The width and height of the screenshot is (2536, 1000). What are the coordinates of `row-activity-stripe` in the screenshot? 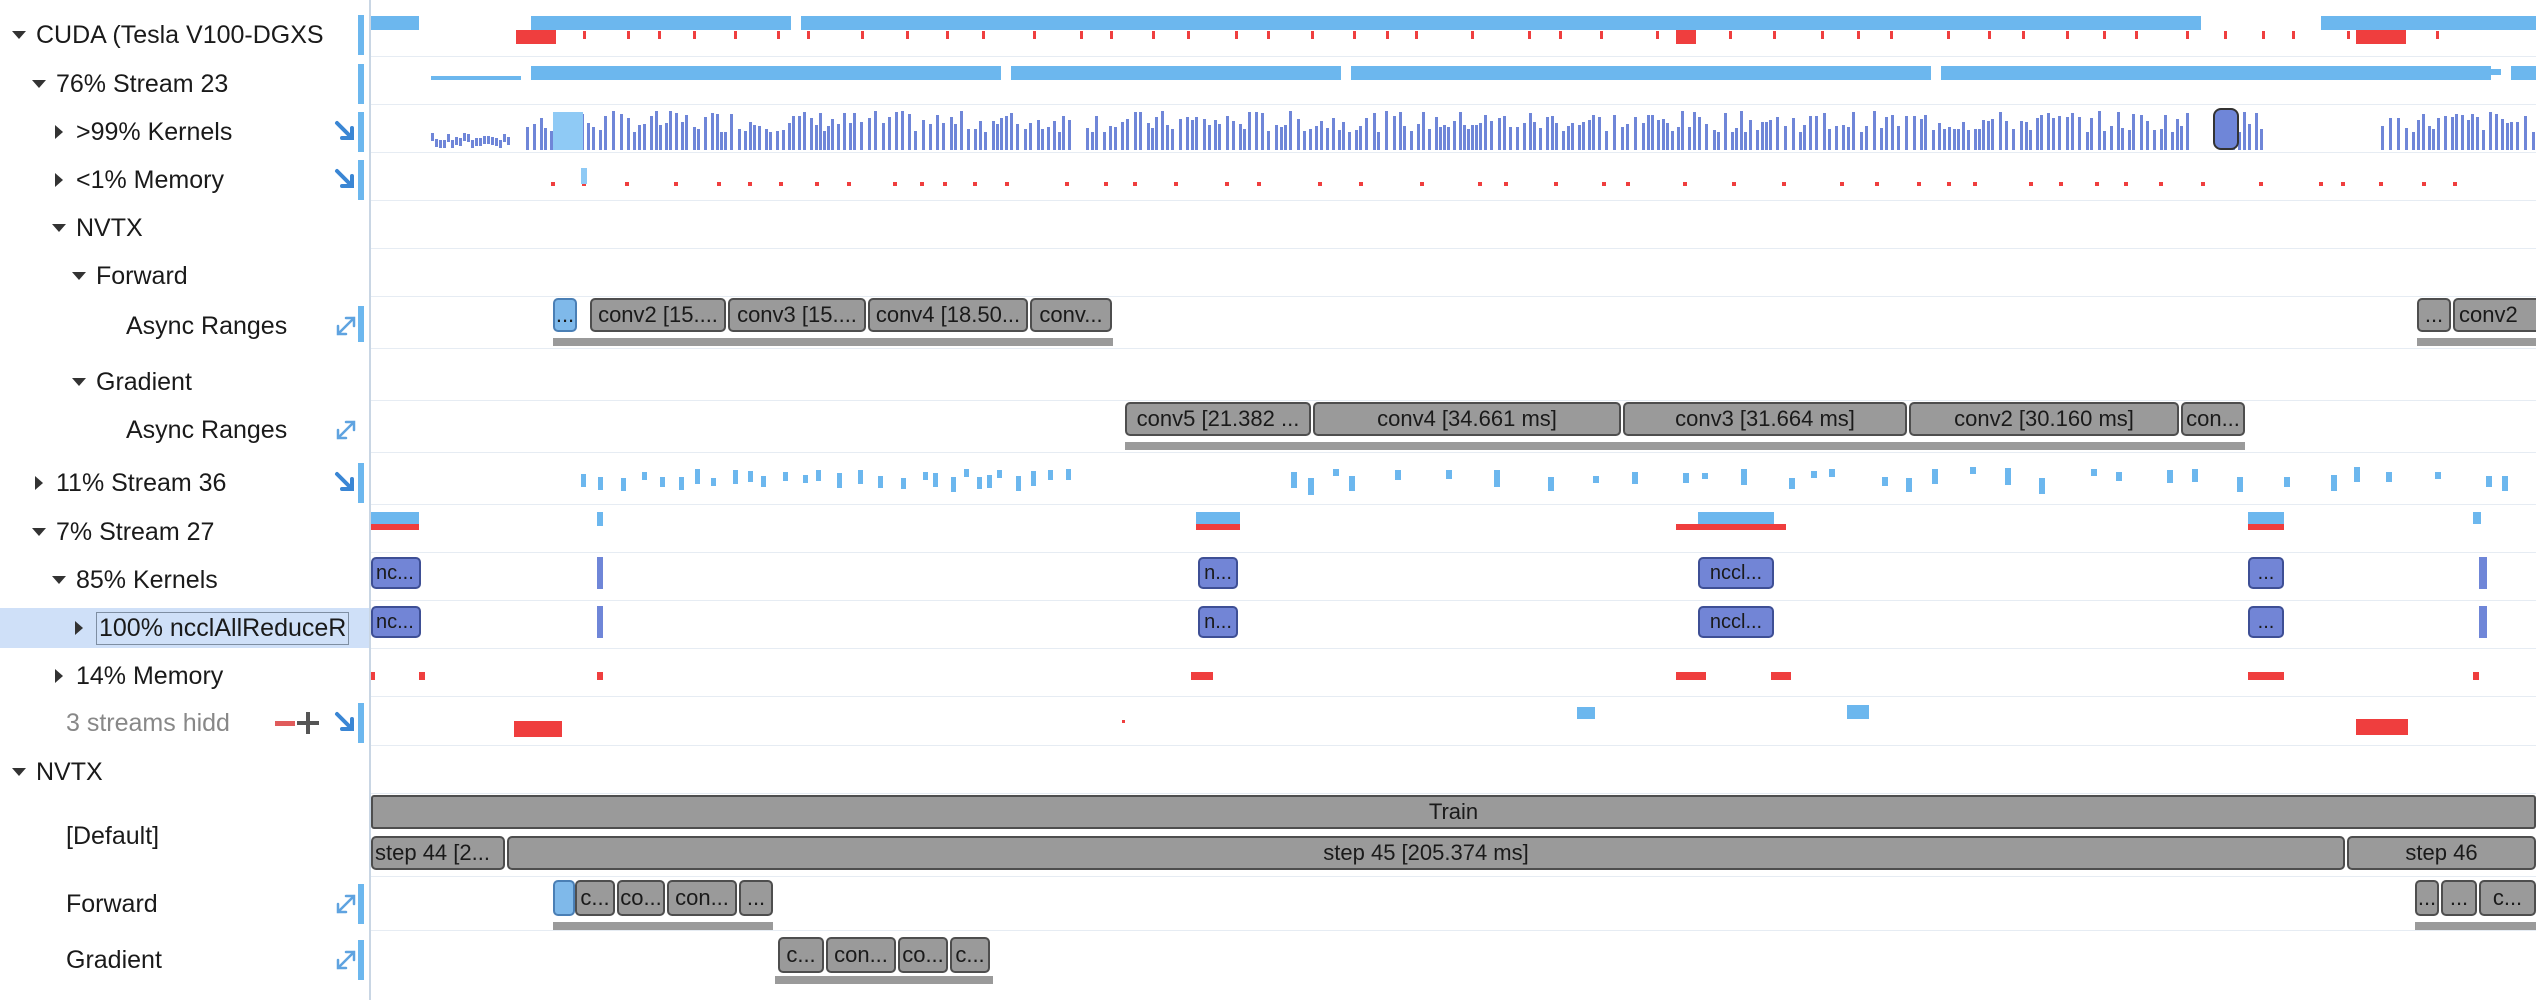 It's located at (361, 132).